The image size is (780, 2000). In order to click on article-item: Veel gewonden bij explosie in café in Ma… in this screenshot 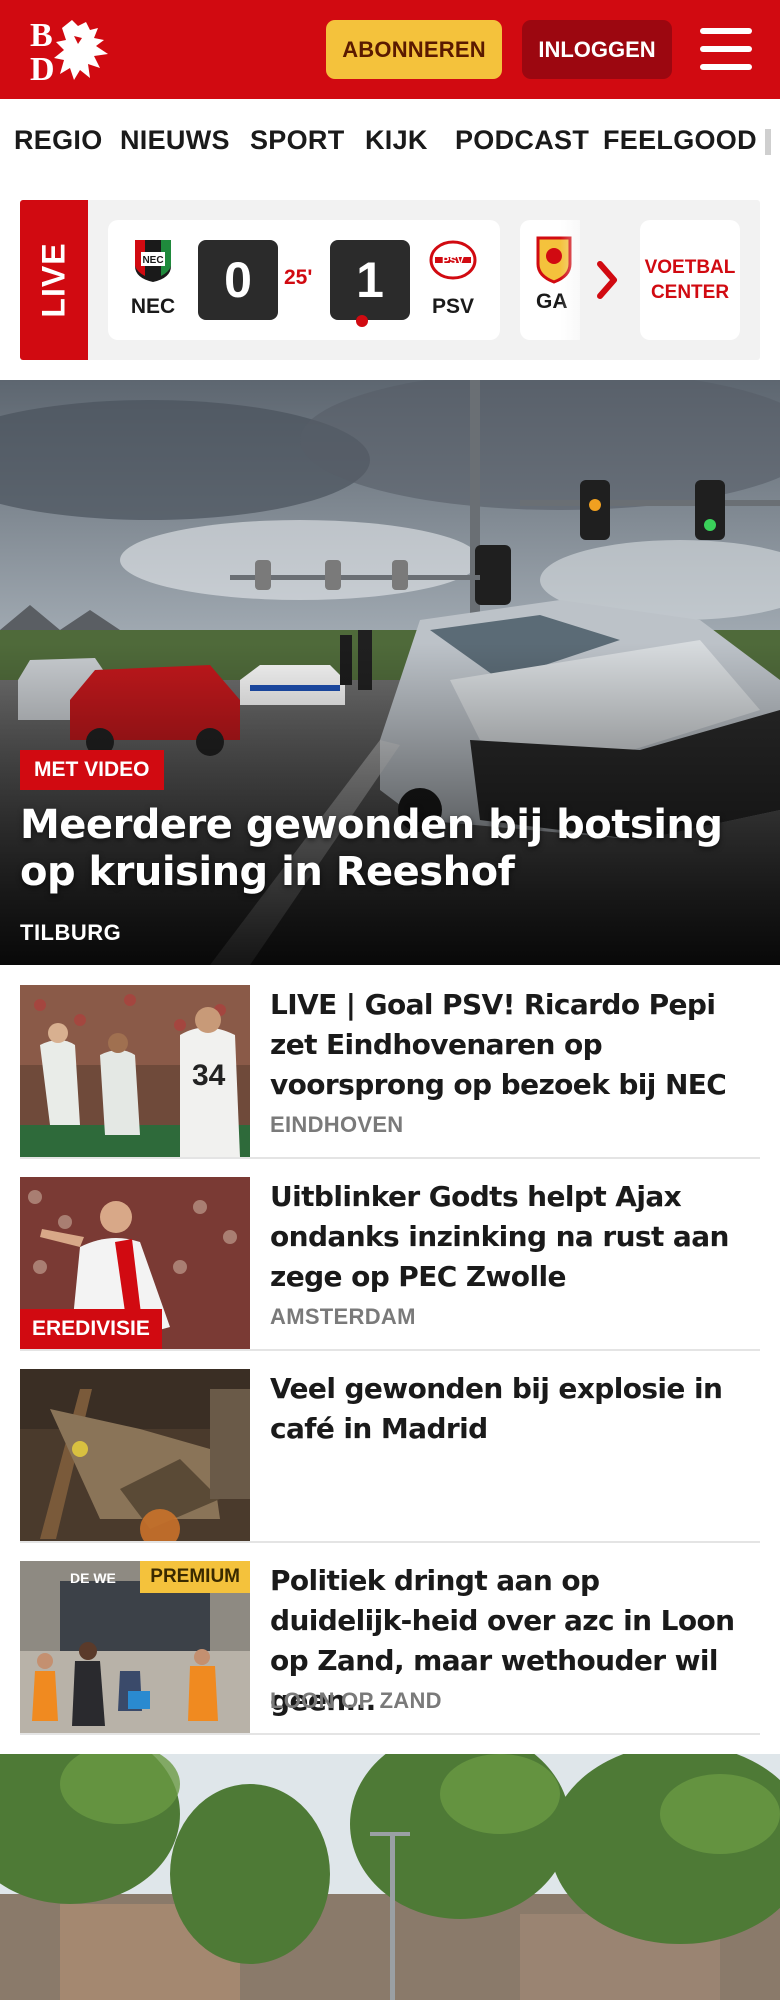, I will do `click(390, 1456)`.